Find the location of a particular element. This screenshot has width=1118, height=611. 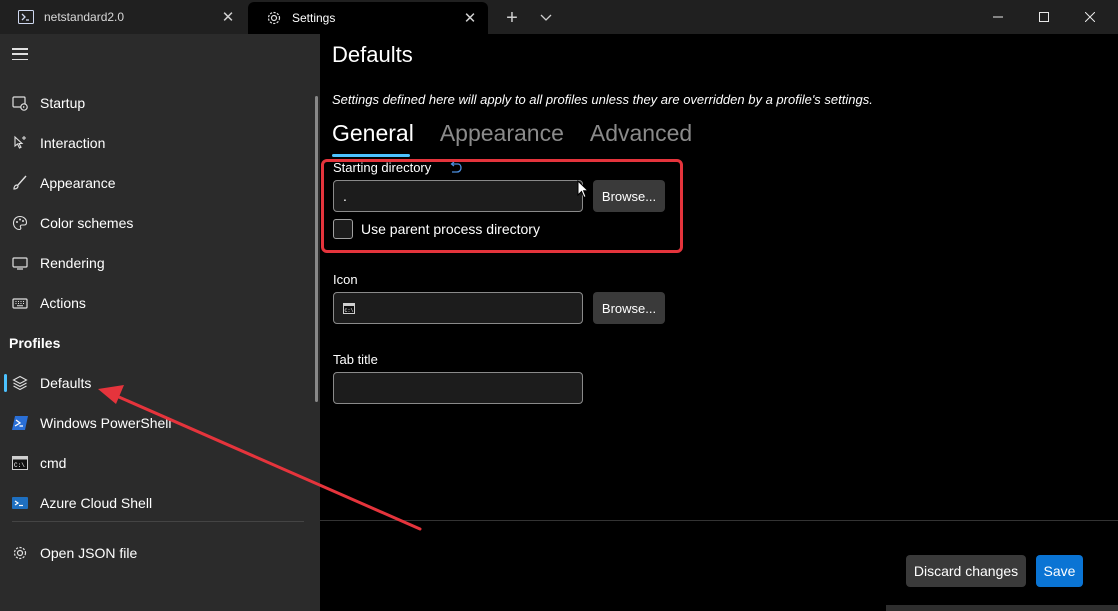

close-window-button is located at coordinates (1090, 17).